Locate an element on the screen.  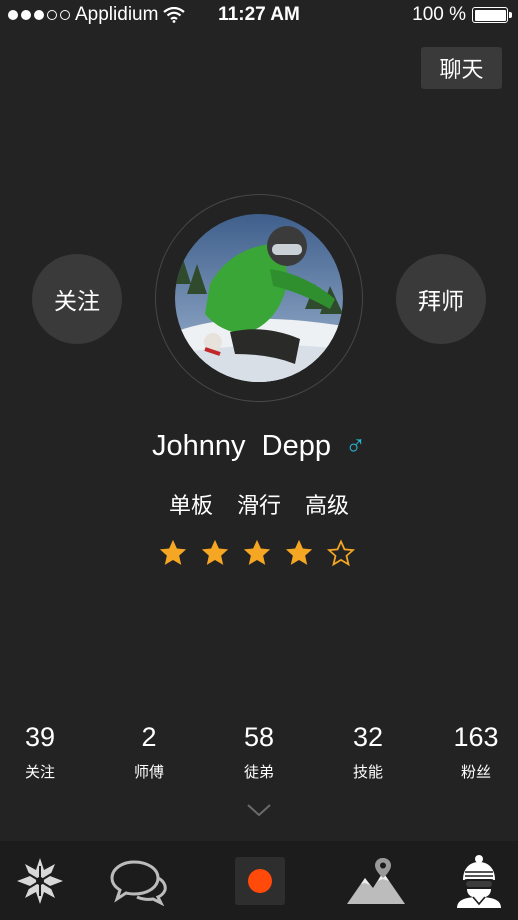
stat-value: 163 is located at coordinates (476, 737).